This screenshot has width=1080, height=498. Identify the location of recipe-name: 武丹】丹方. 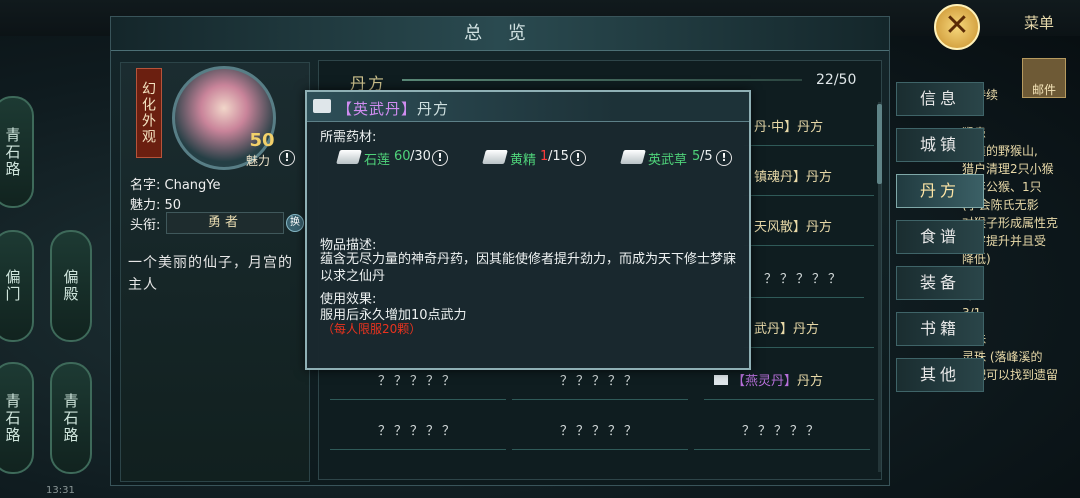
(787, 329).